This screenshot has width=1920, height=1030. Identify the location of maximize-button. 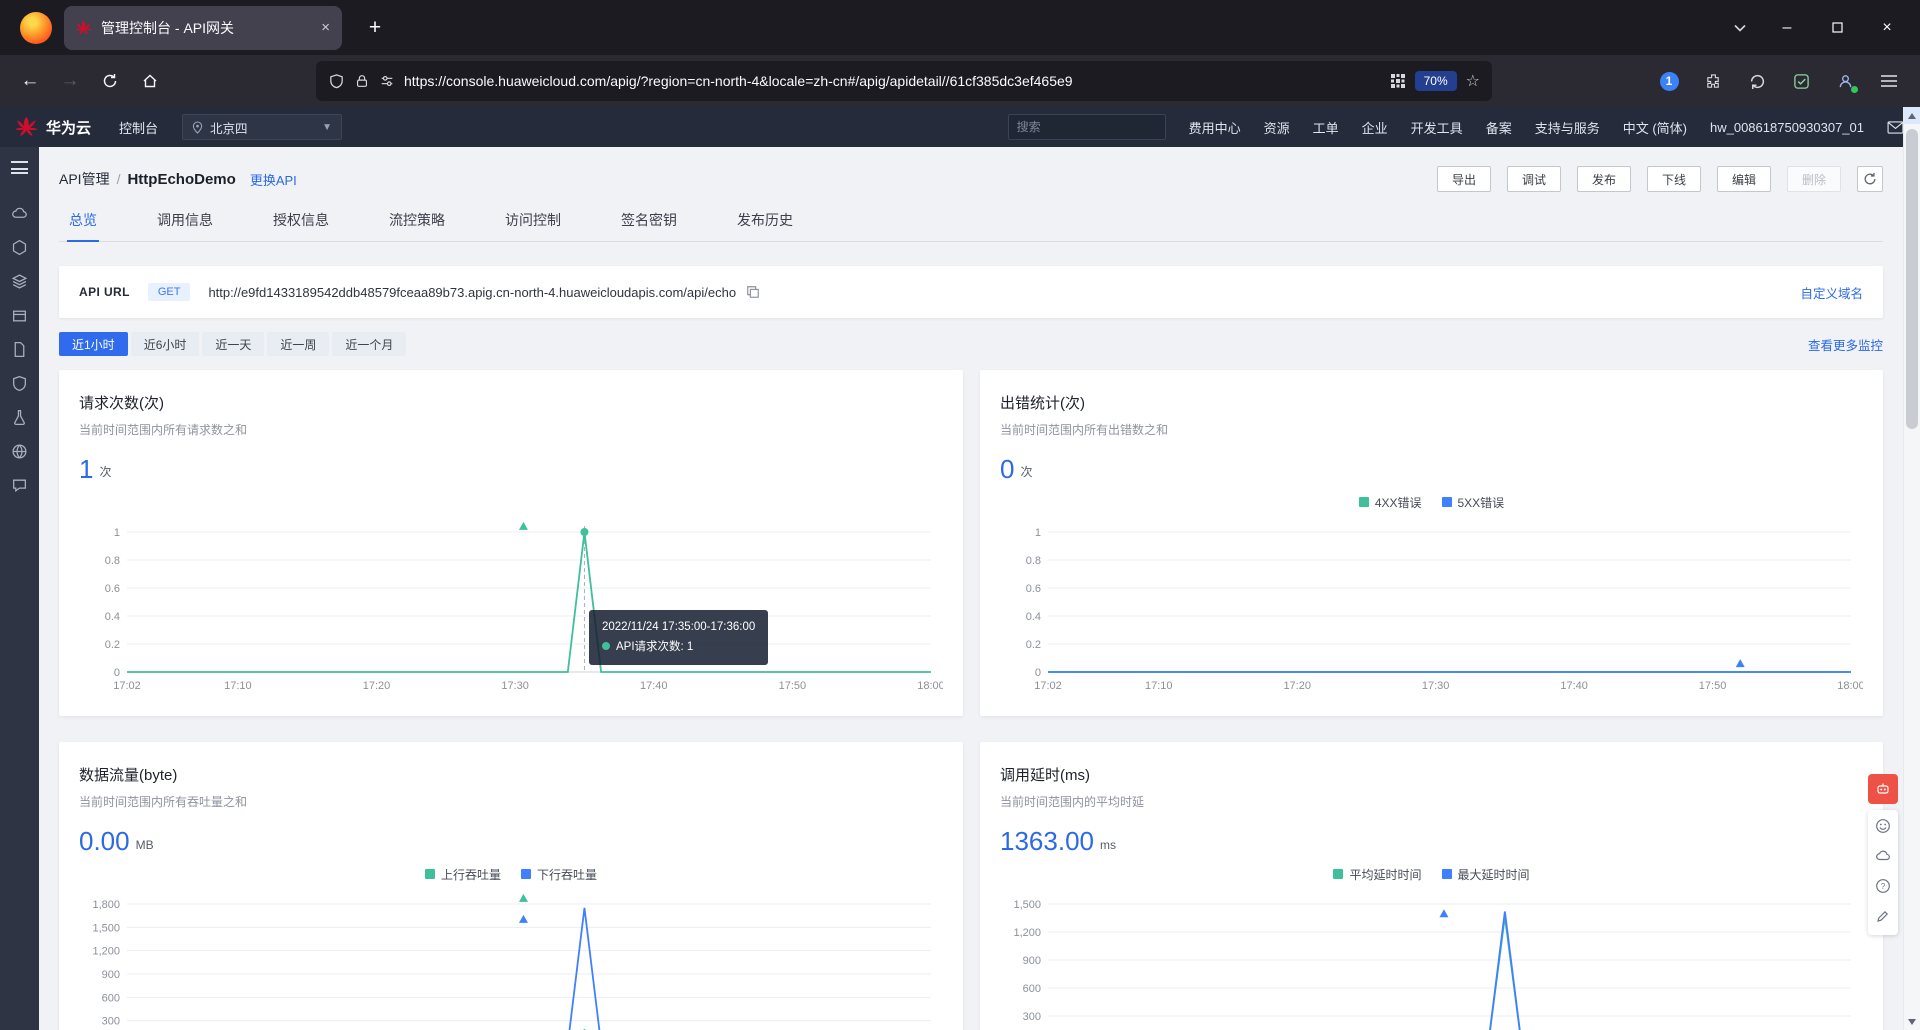
(1837, 27).